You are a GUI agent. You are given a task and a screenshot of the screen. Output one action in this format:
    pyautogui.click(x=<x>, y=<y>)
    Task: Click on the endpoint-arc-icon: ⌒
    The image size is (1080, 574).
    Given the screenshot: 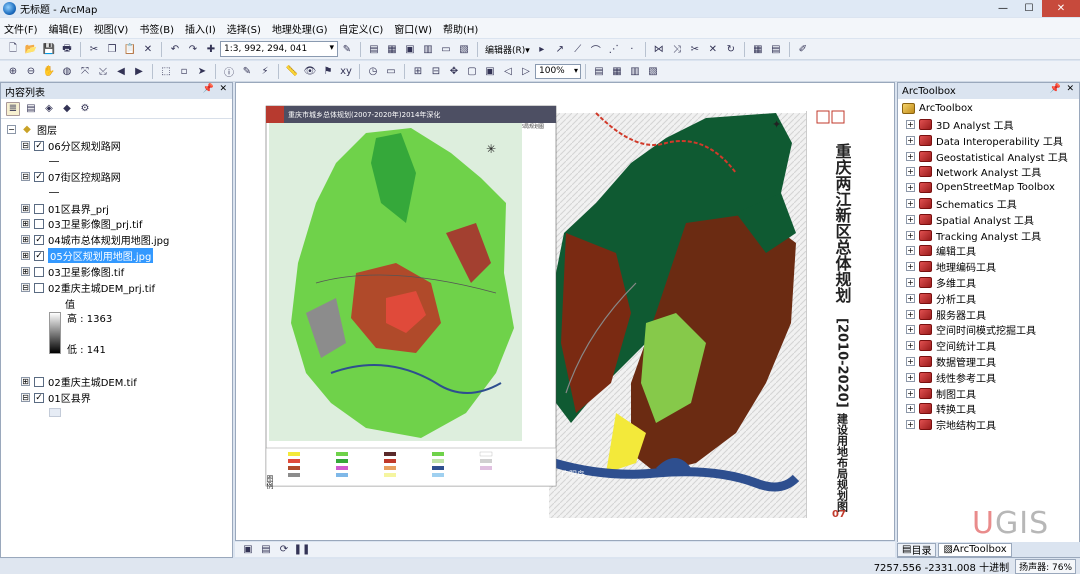 What is the action you would take?
    pyautogui.click(x=596, y=49)
    